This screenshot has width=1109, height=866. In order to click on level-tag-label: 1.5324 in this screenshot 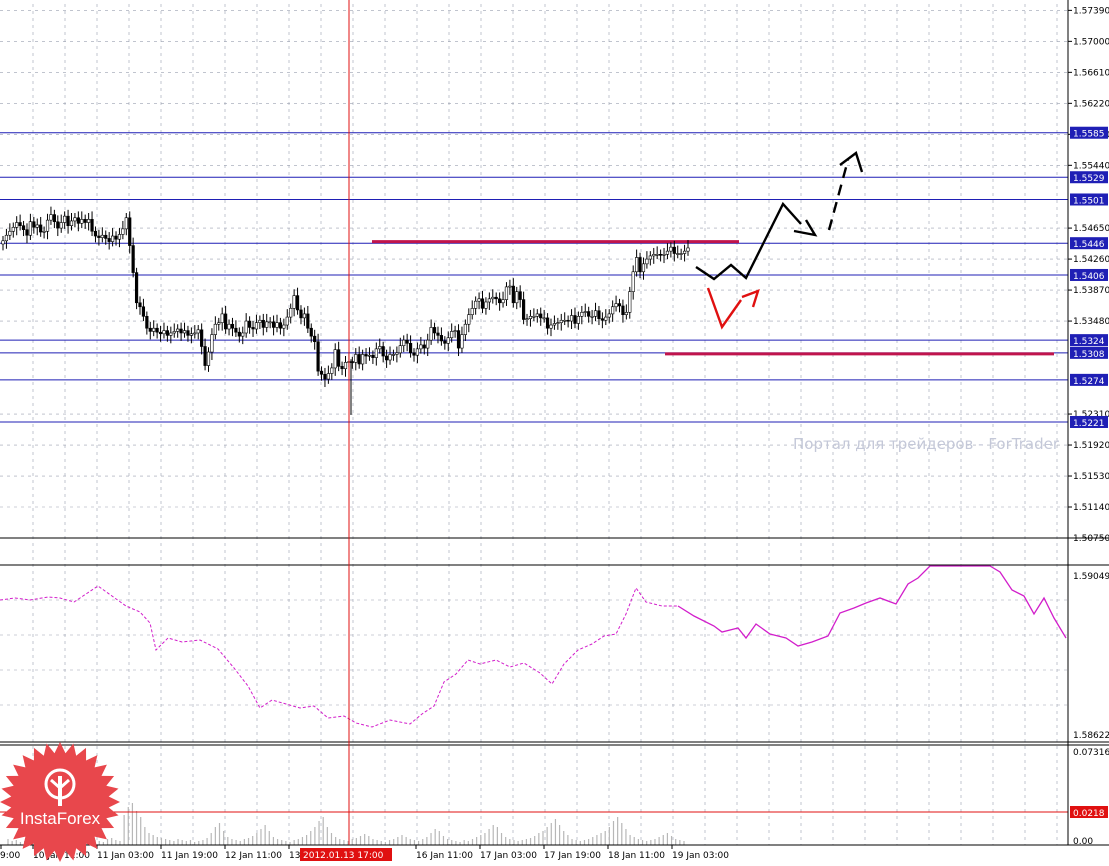, I will do `click(1089, 342)`.